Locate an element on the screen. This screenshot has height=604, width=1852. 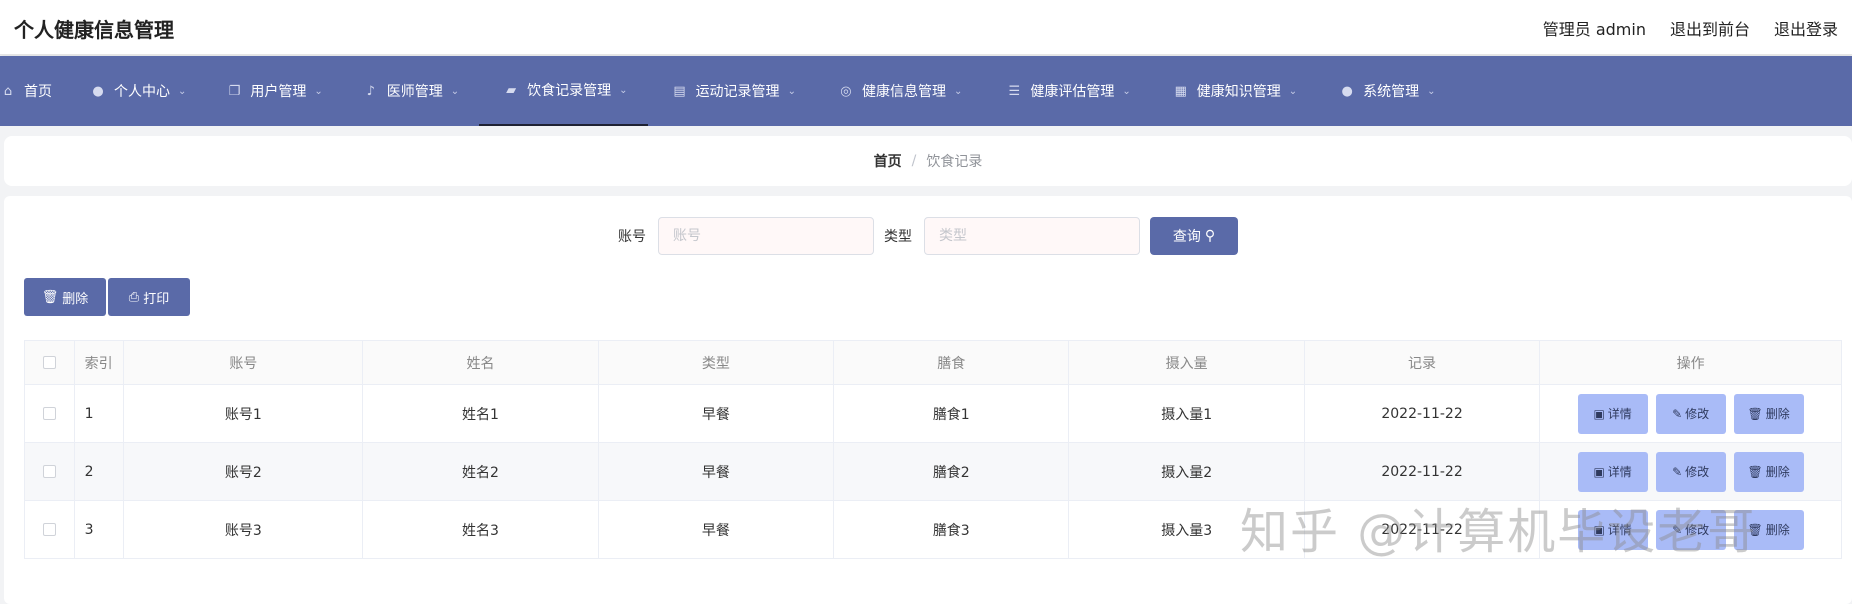
cell-intake: 摄入量2 is located at coordinates (1186, 471).